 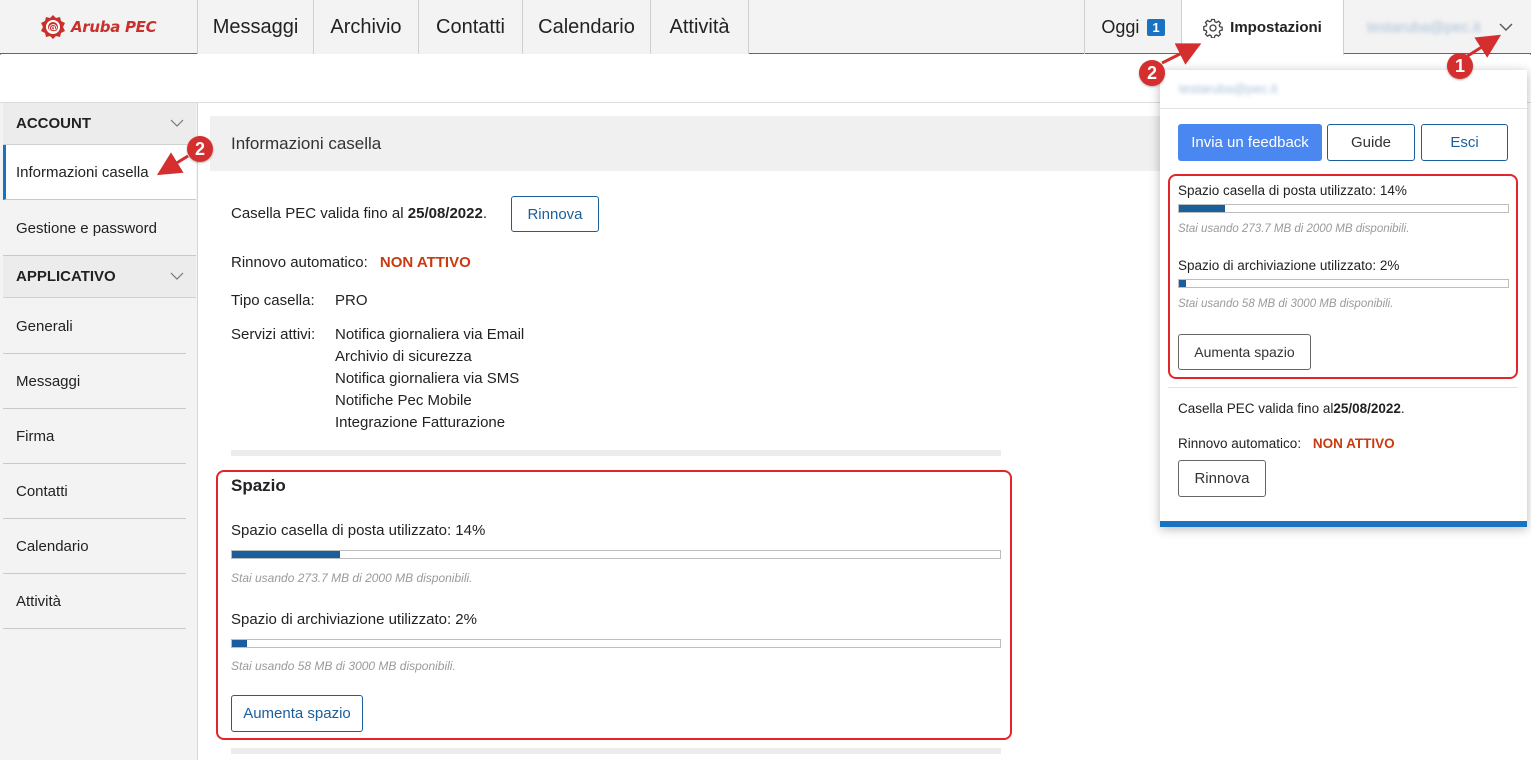 What do you see at coordinates (1460, 66) in the screenshot?
I see `annotation-callout: 1` at bounding box center [1460, 66].